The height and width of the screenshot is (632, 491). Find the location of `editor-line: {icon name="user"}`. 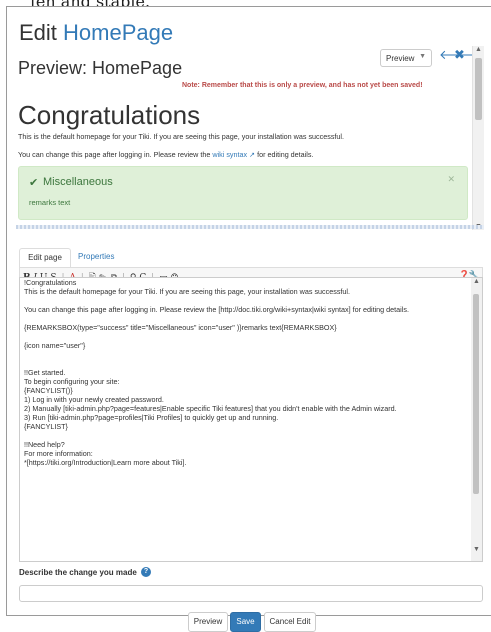

editor-line: {icon name="user"} is located at coordinates (55, 345).